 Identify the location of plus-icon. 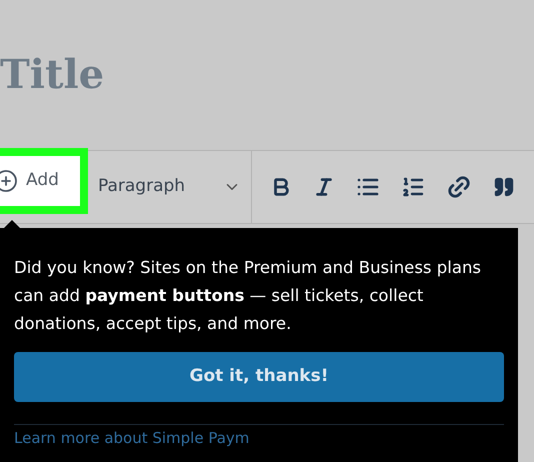
(9, 181).